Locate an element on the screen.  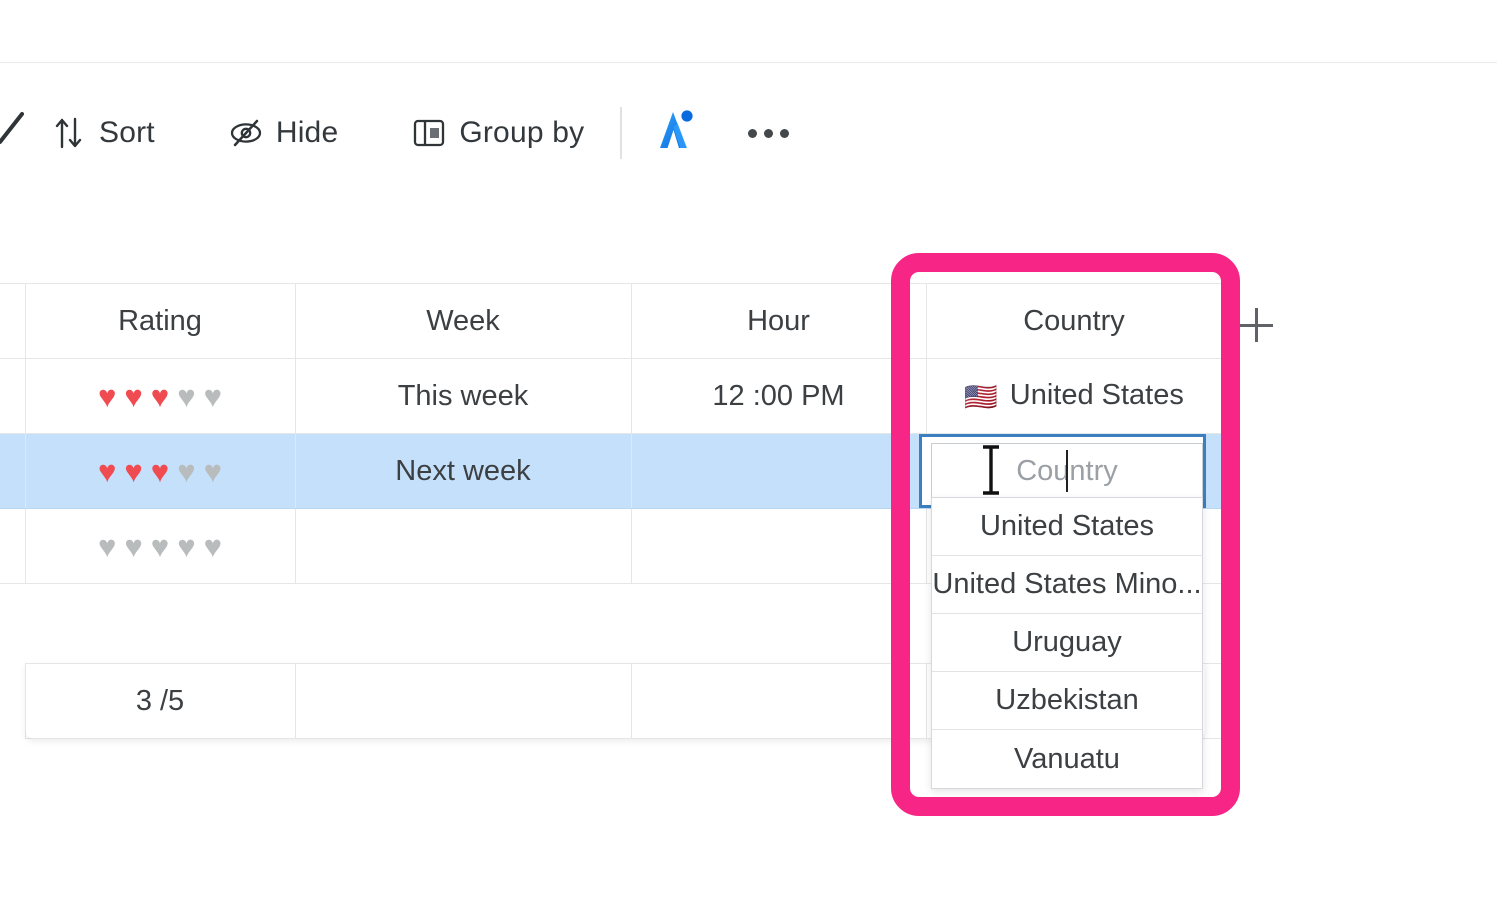
cell-week: This week is located at coordinates (463, 396).